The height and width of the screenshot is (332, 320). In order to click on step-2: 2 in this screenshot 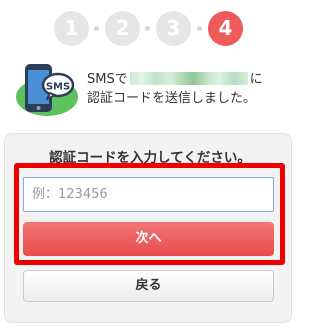, I will do `click(122, 28)`.